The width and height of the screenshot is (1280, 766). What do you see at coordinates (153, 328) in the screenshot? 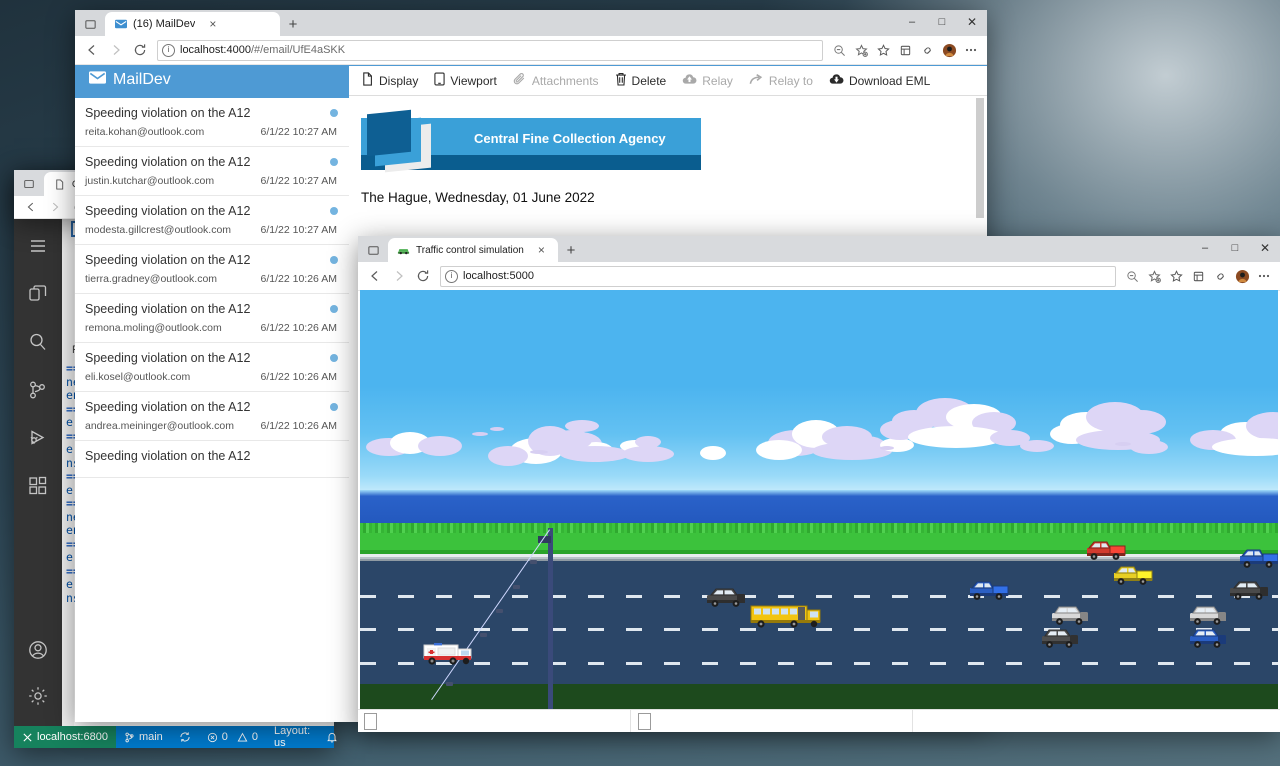
I see `email-sender: remona.moling@outlook.com` at bounding box center [153, 328].